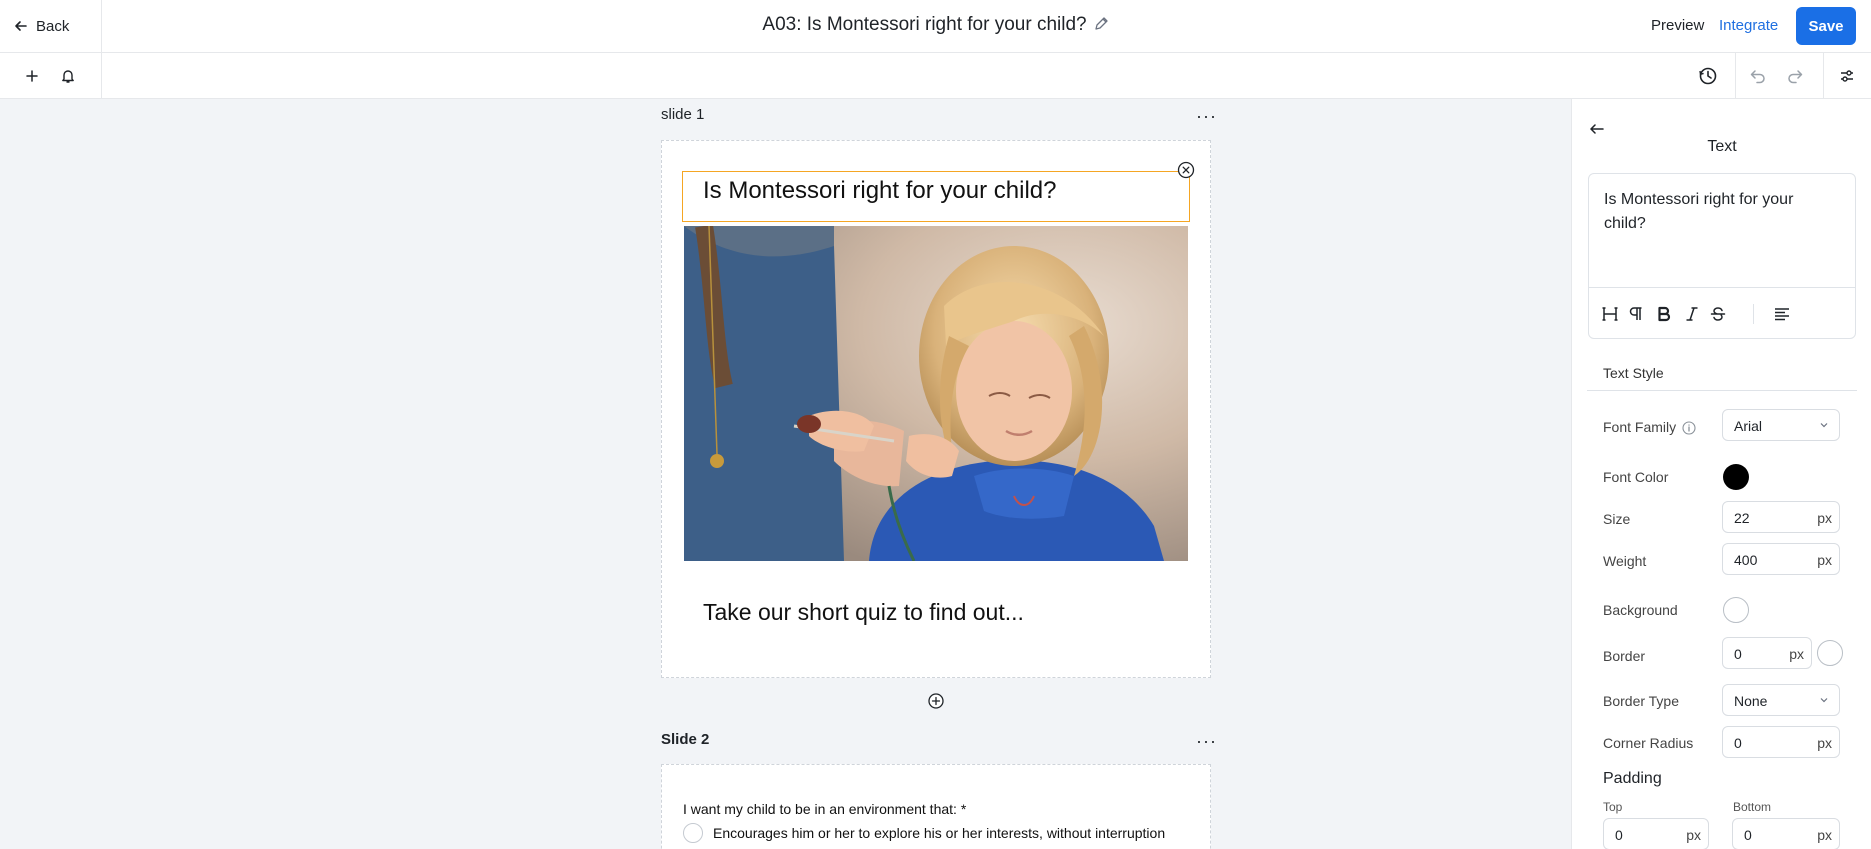 The width and height of the screenshot is (1871, 849). What do you see at coordinates (1738, 743) in the screenshot?
I see `corner-radius-value: 0` at bounding box center [1738, 743].